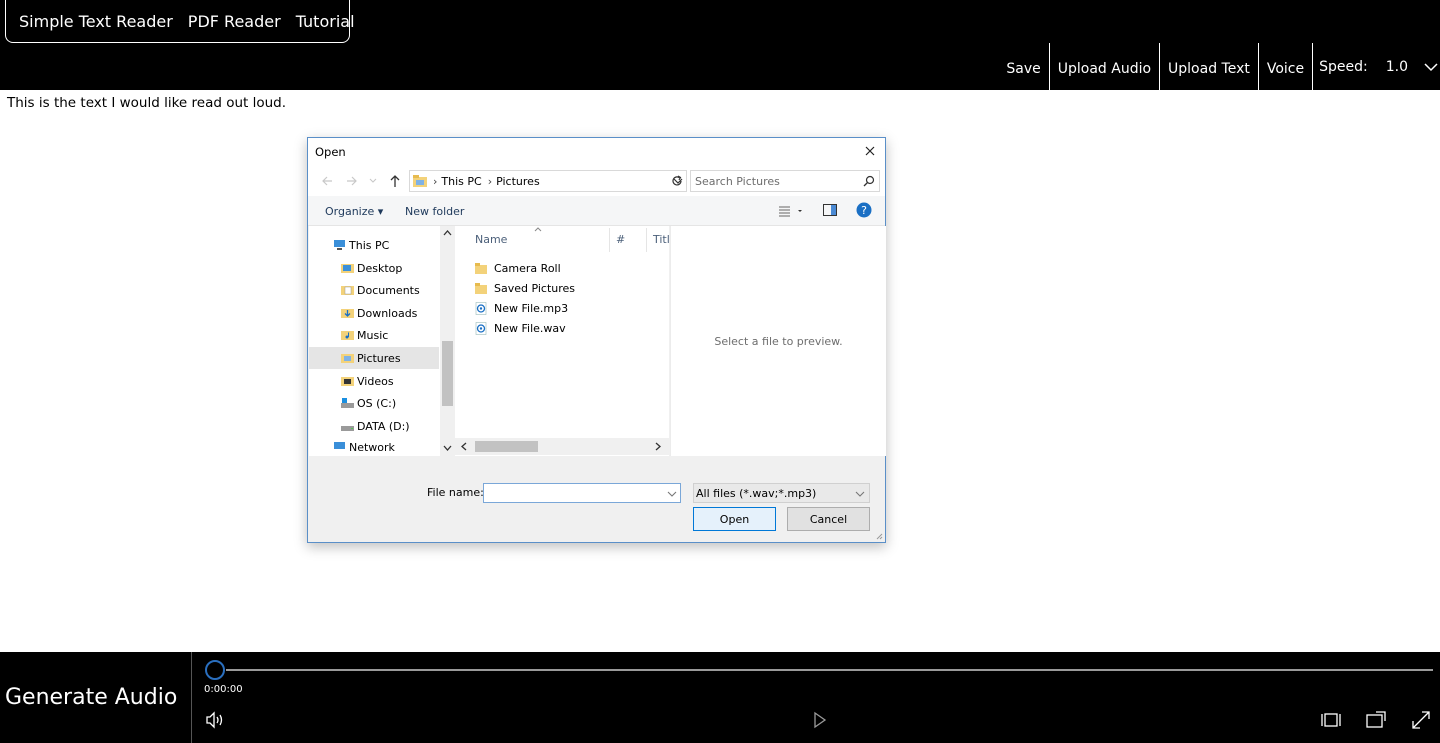  I want to click on search-input: Search Pictures, so click(785, 181).